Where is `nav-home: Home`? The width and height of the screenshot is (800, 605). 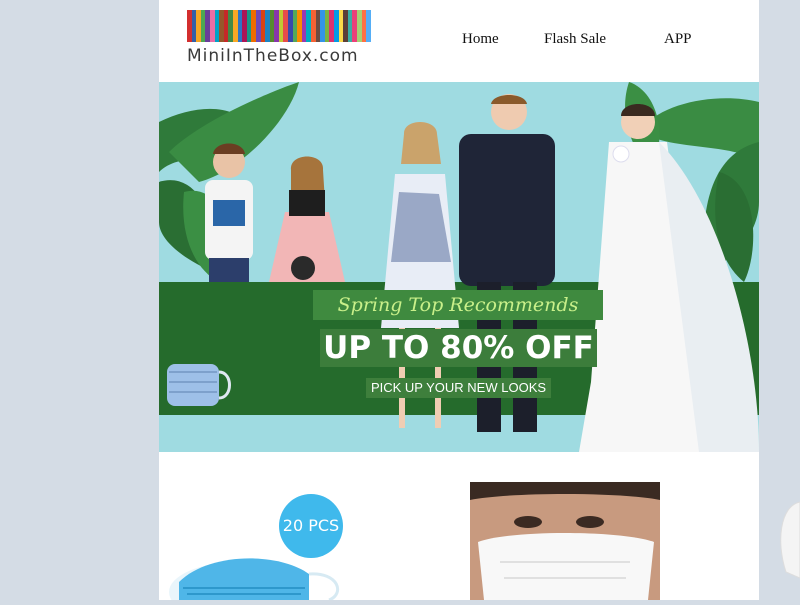
nav-home: Home is located at coordinates (480, 39).